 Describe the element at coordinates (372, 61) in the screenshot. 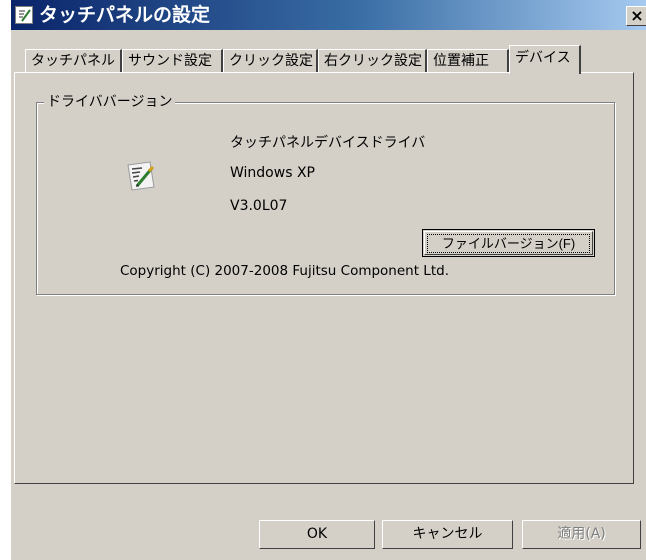

I see `tab-right-click-settings: 右クリック設定` at that location.